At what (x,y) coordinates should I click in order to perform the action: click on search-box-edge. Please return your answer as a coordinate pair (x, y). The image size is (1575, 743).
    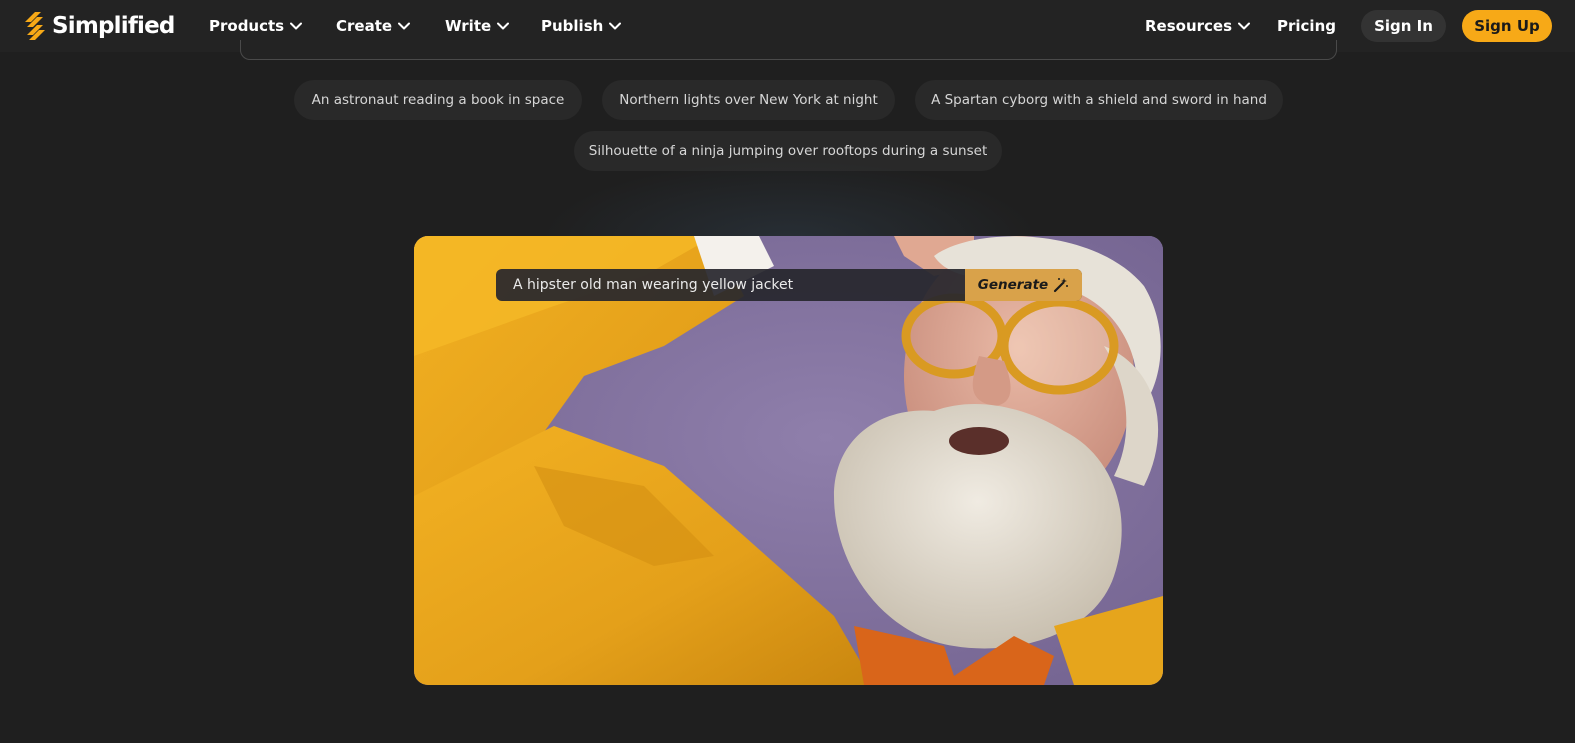
    Looking at the image, I should click on (788, 50).